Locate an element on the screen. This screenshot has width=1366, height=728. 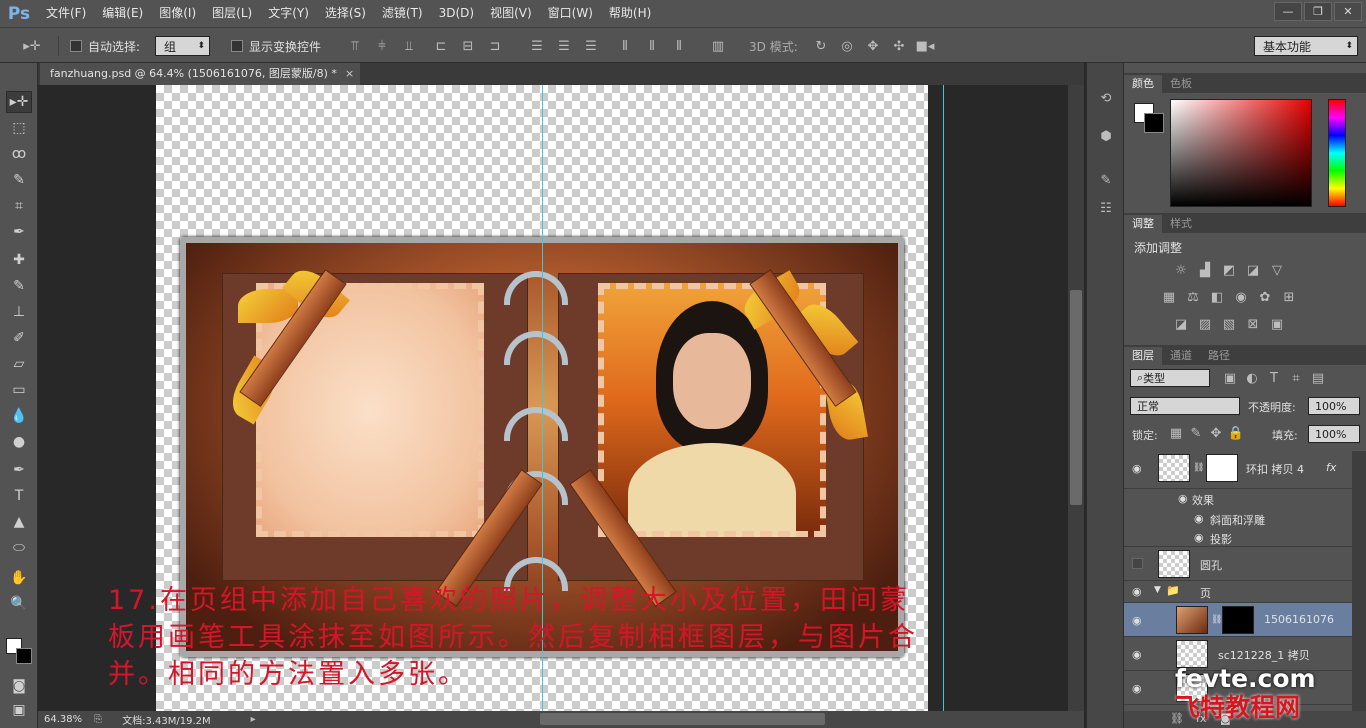
curves-icon: ◩ is located at coordinates (1229, 270).